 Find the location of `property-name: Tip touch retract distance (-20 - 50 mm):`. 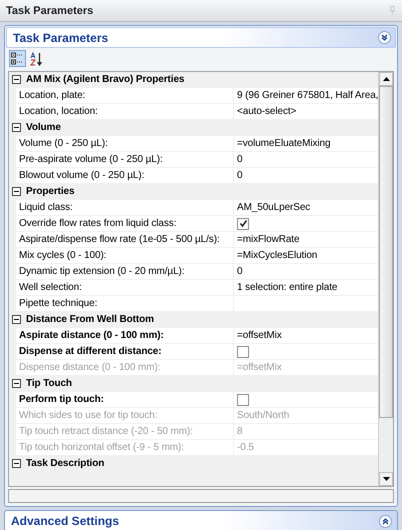

property-name: Tip touch retract distance (-20 - 50 mm): is located at coordinates (124, 431).